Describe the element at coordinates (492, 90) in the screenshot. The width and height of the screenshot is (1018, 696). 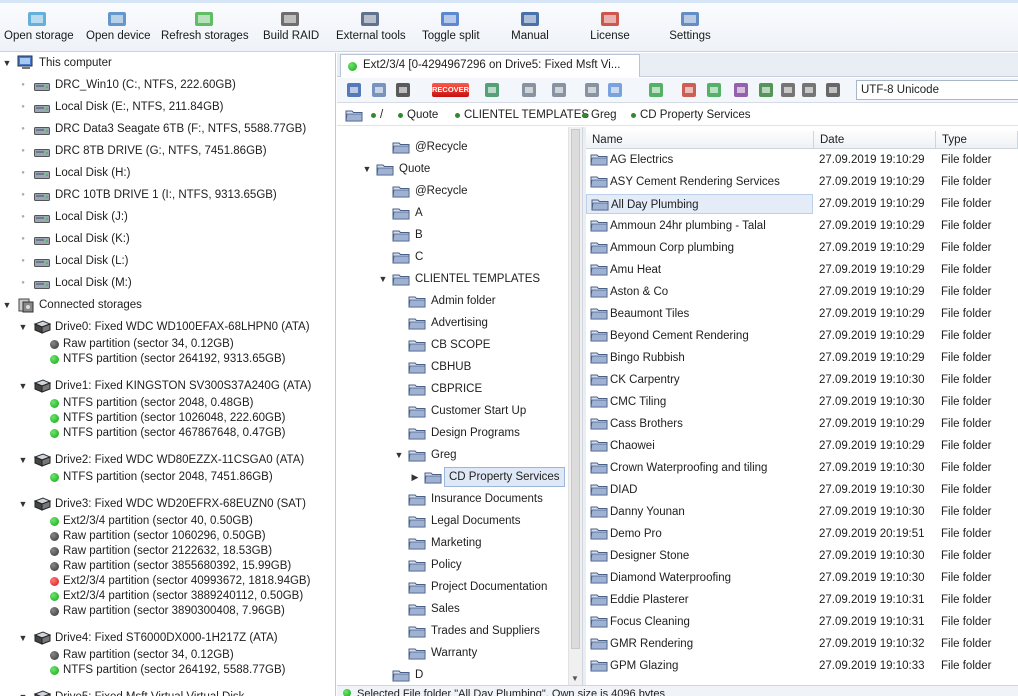
I see `file-tool-4-icon` at that location.